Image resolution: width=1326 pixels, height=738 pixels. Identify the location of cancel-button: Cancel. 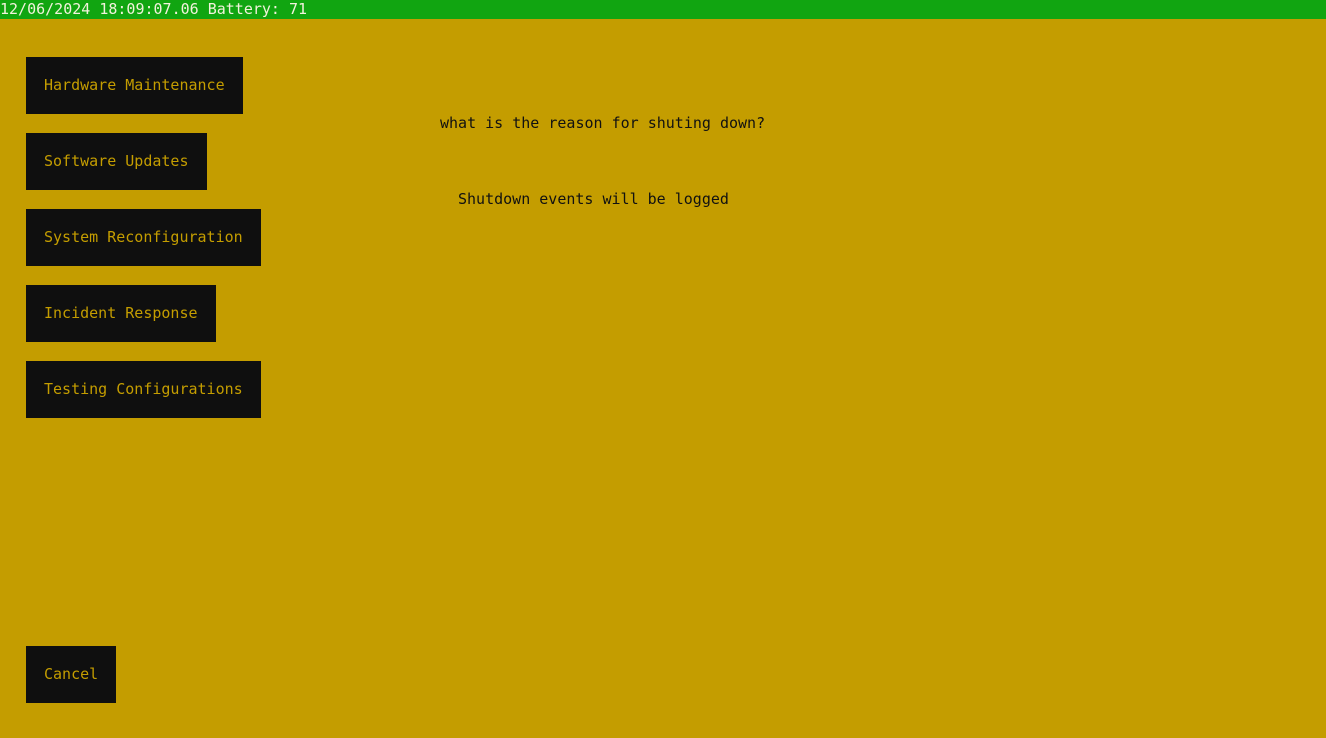
(71, 674).